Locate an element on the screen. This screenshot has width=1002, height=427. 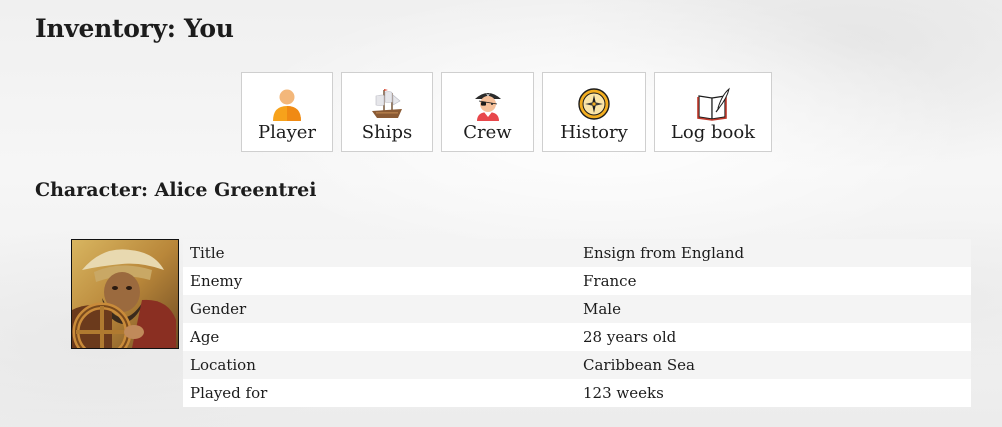
compass-icon is located at coordinates (594, 104).